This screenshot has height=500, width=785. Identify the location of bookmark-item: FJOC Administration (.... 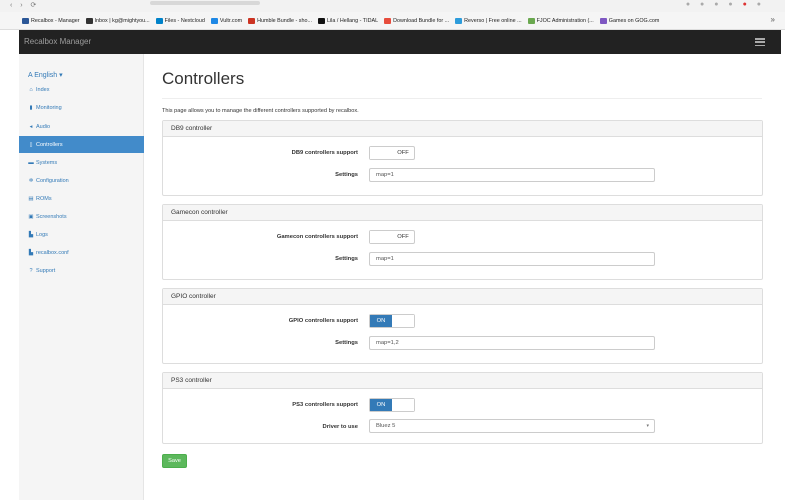
(560, 20).